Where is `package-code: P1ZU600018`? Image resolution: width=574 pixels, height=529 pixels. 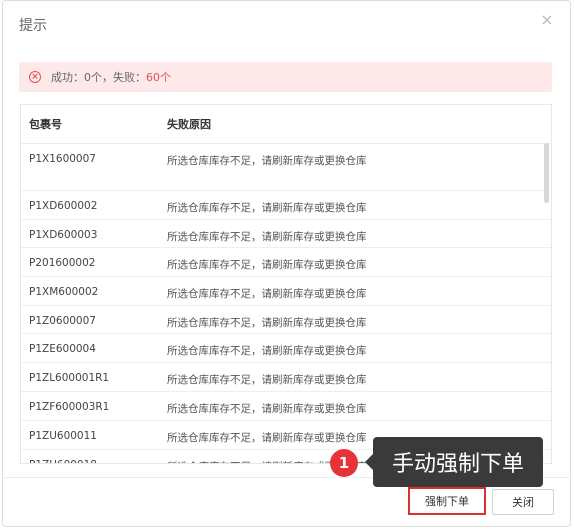
package-code: P1ZU600018 is located at coordinates (91, 461).